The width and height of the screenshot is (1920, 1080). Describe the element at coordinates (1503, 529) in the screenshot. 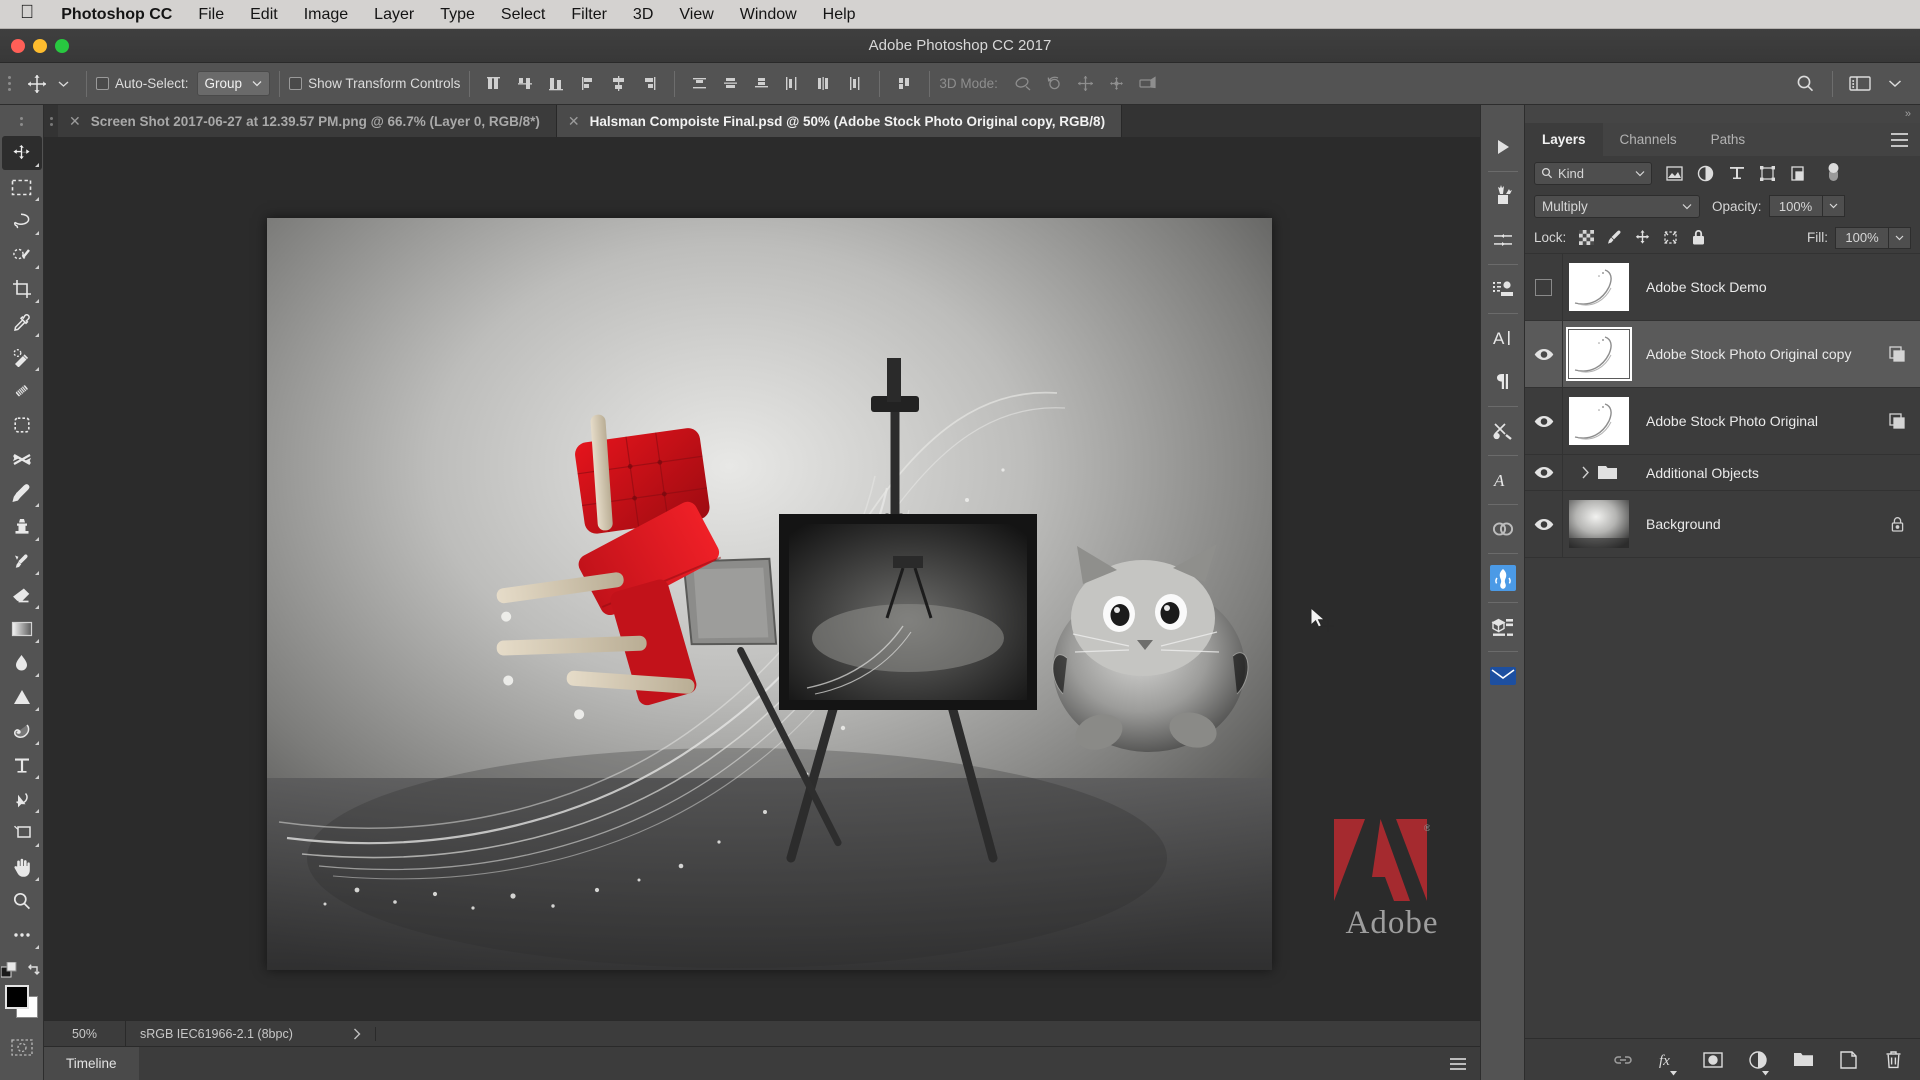

I see `creative-cloud-libraries-icon` at that location.